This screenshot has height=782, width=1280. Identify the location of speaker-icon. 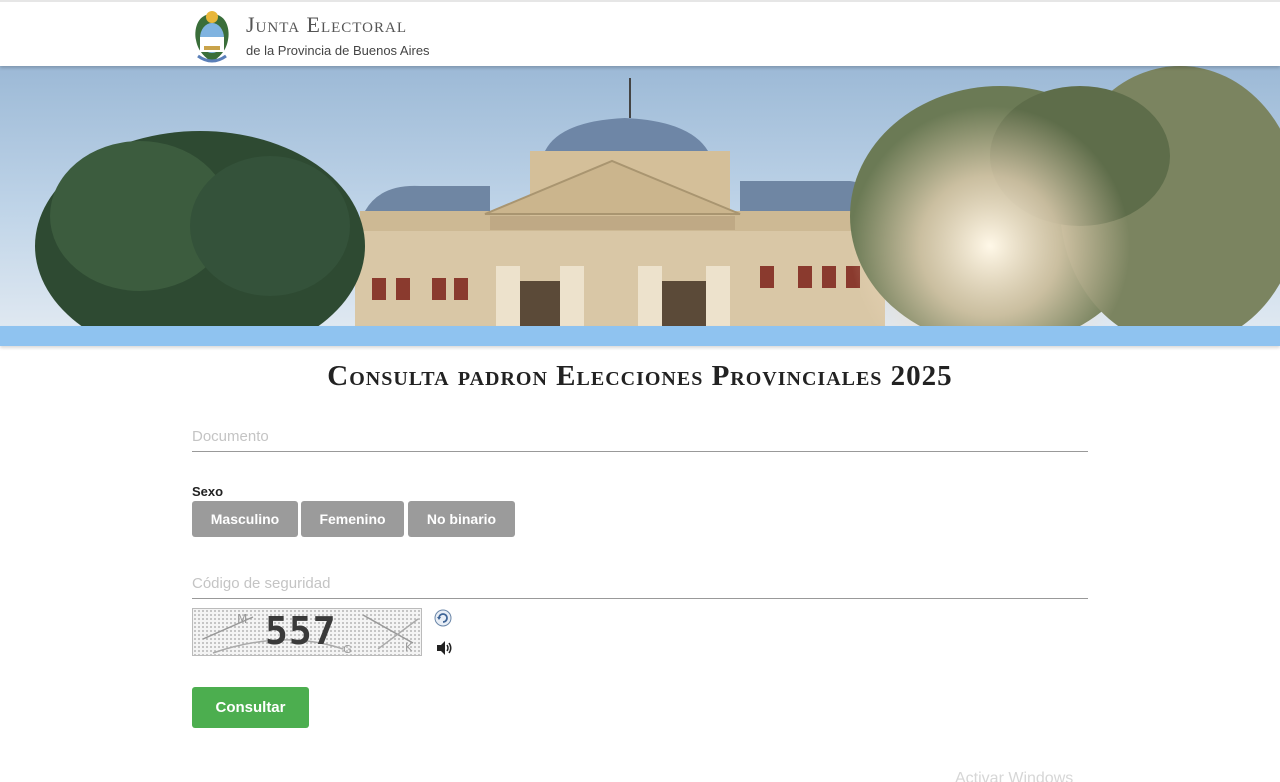
(444, 648).